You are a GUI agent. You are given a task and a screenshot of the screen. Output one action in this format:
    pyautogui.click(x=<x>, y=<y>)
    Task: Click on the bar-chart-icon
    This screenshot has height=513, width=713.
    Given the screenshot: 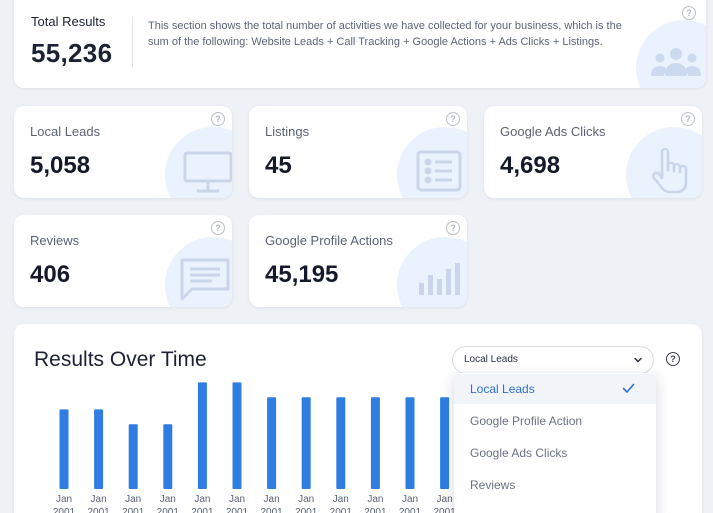 What is the action you would take?
    pyautogui.click(x=439, y=279)
    